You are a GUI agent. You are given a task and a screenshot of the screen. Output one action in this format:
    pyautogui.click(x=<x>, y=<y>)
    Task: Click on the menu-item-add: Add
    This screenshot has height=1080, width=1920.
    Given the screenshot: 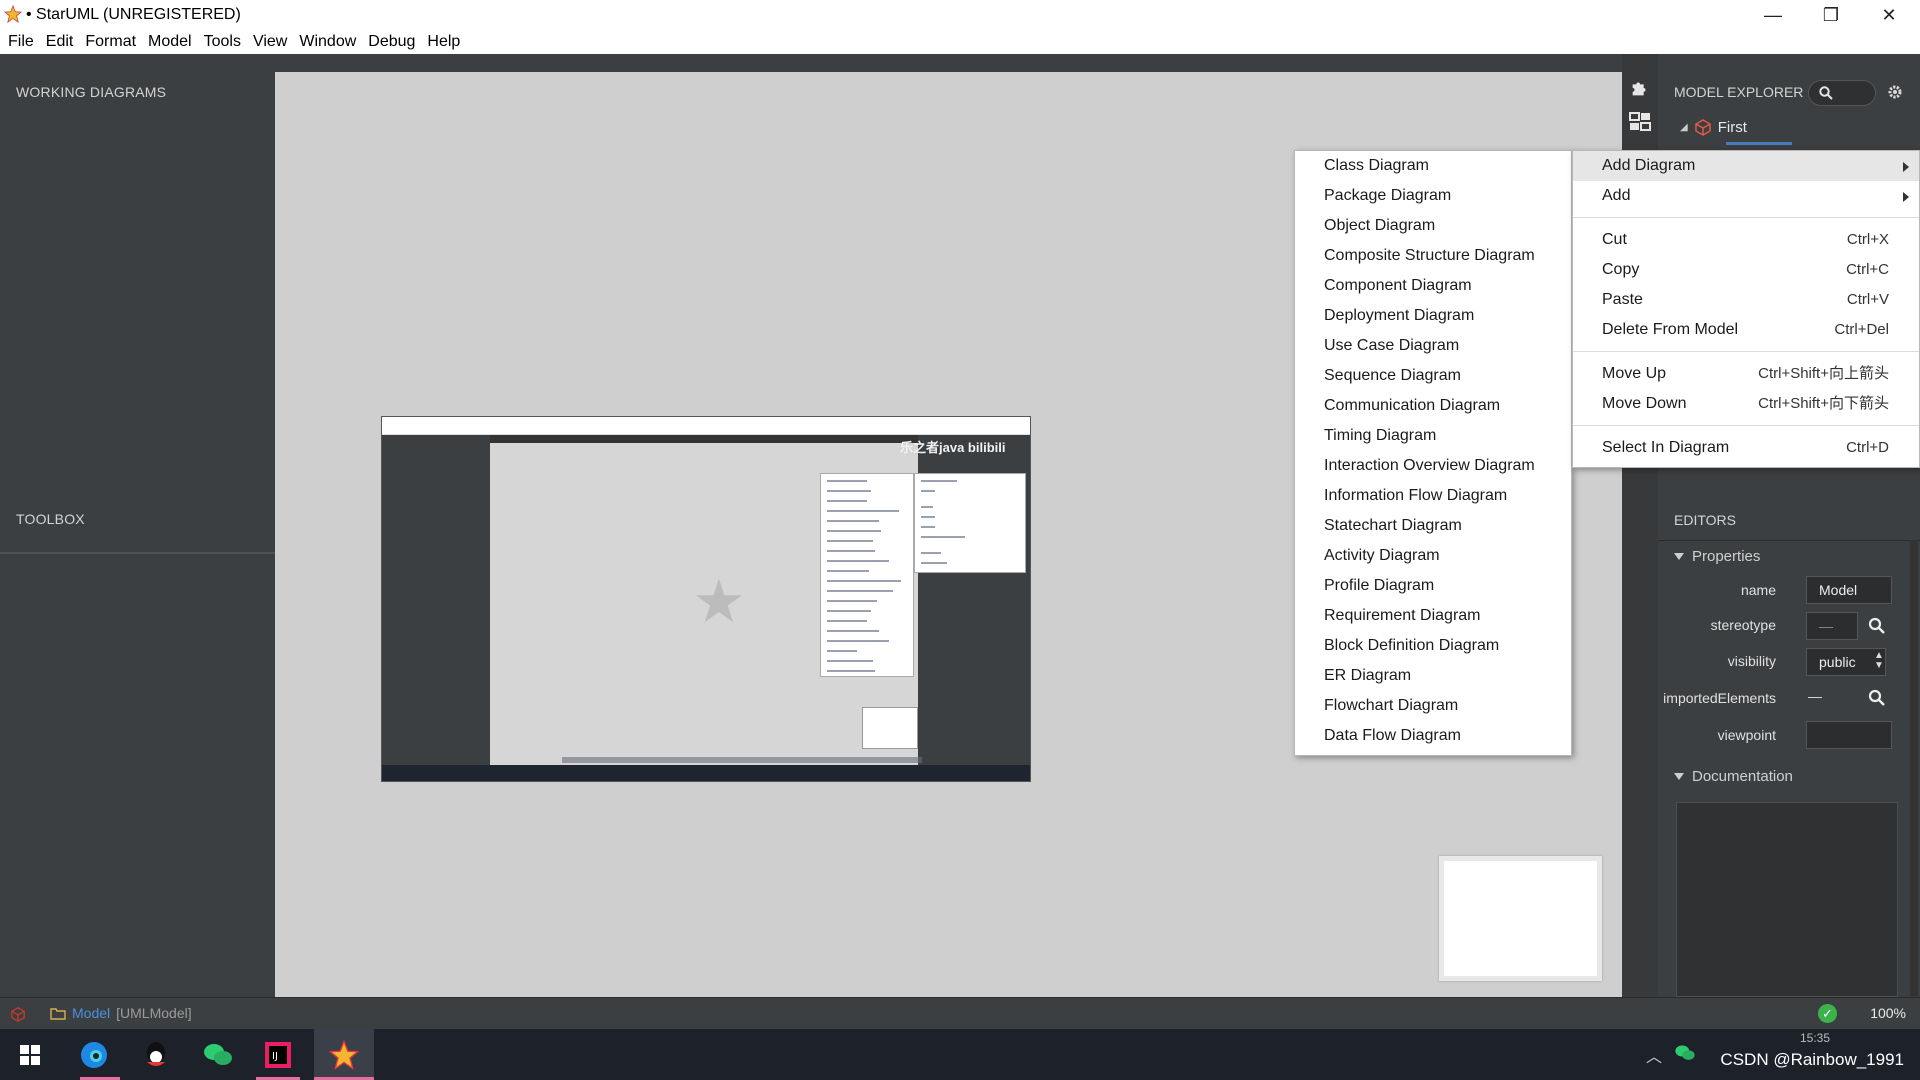 What is the action you would take?
    pyautogui.click(x=1746, y=196)
    